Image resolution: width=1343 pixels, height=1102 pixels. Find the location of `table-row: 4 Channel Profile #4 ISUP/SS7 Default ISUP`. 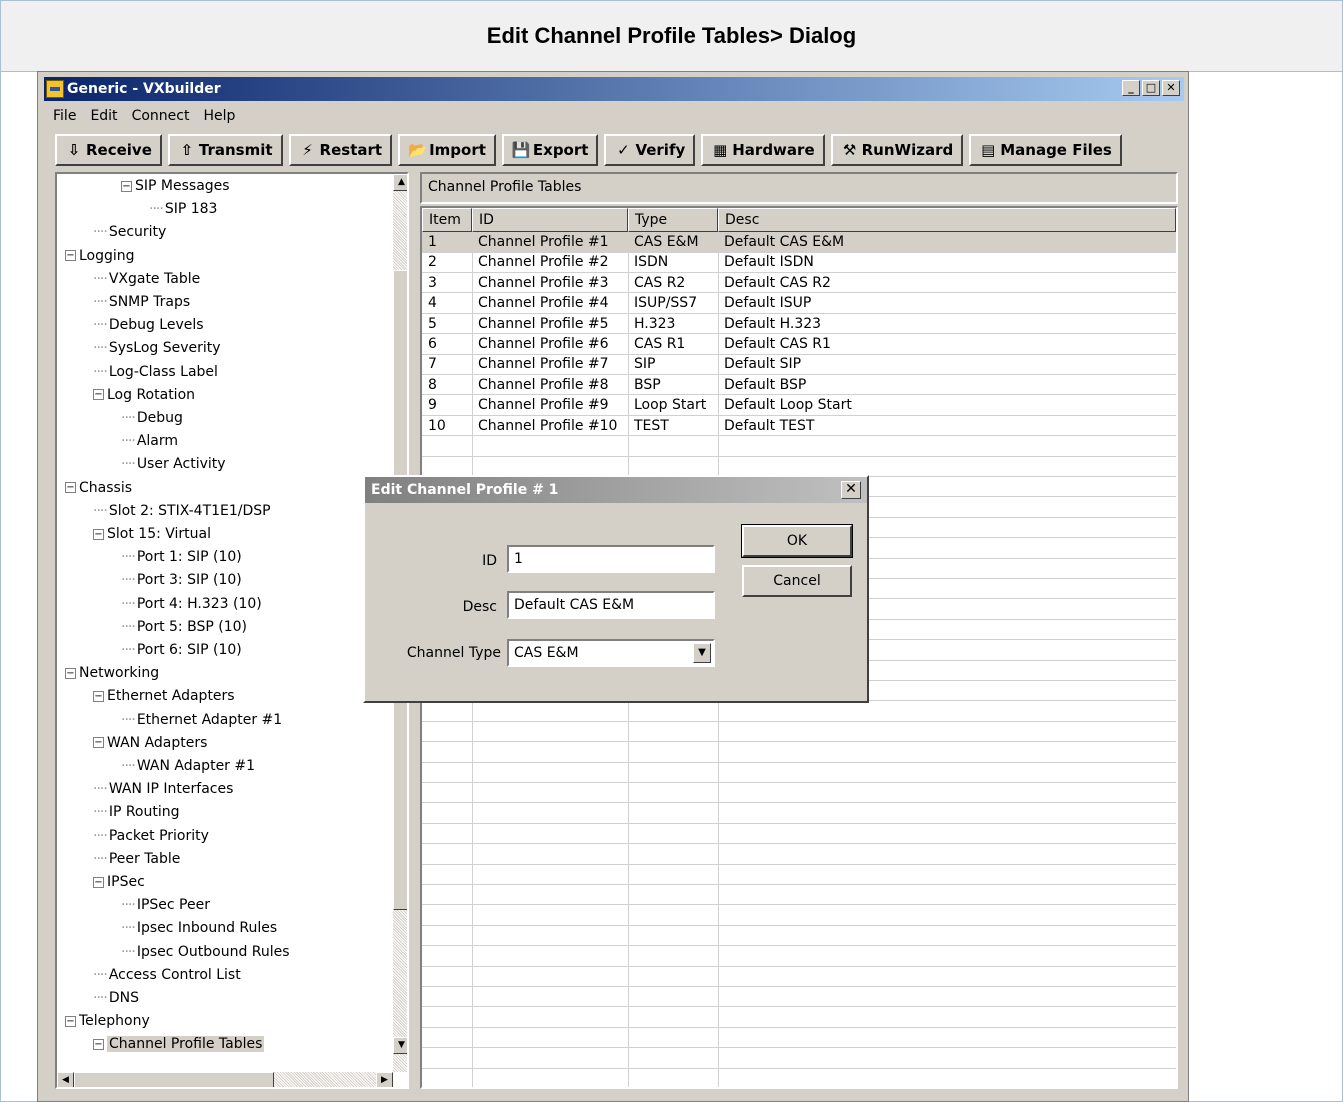

table-row: 4 Channel Profile #4 ISUP/SS7 Default ISUP is located at coordinates (799, 303).